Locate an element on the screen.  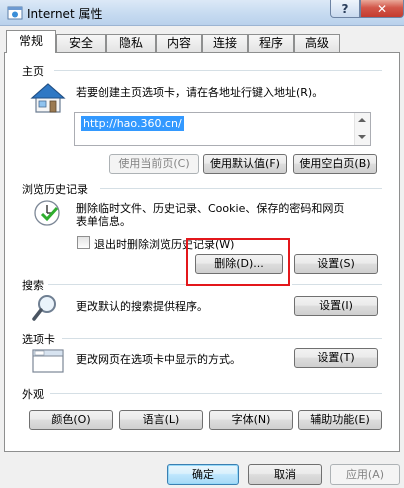
tab-general: 常规 is located at coordinates (31, 41).